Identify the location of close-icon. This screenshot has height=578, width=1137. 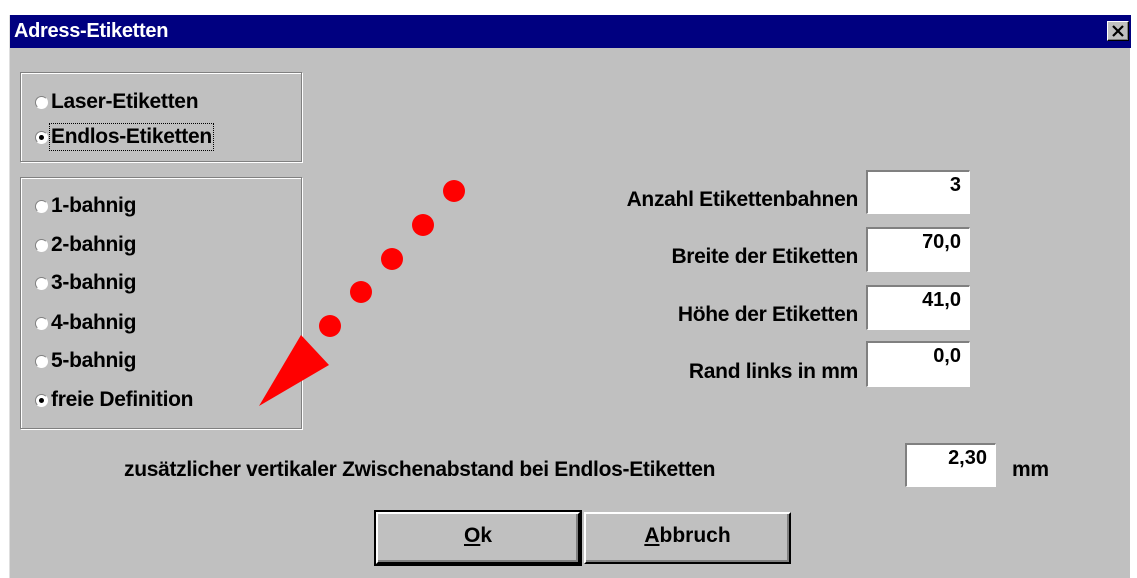
(1118, 31).